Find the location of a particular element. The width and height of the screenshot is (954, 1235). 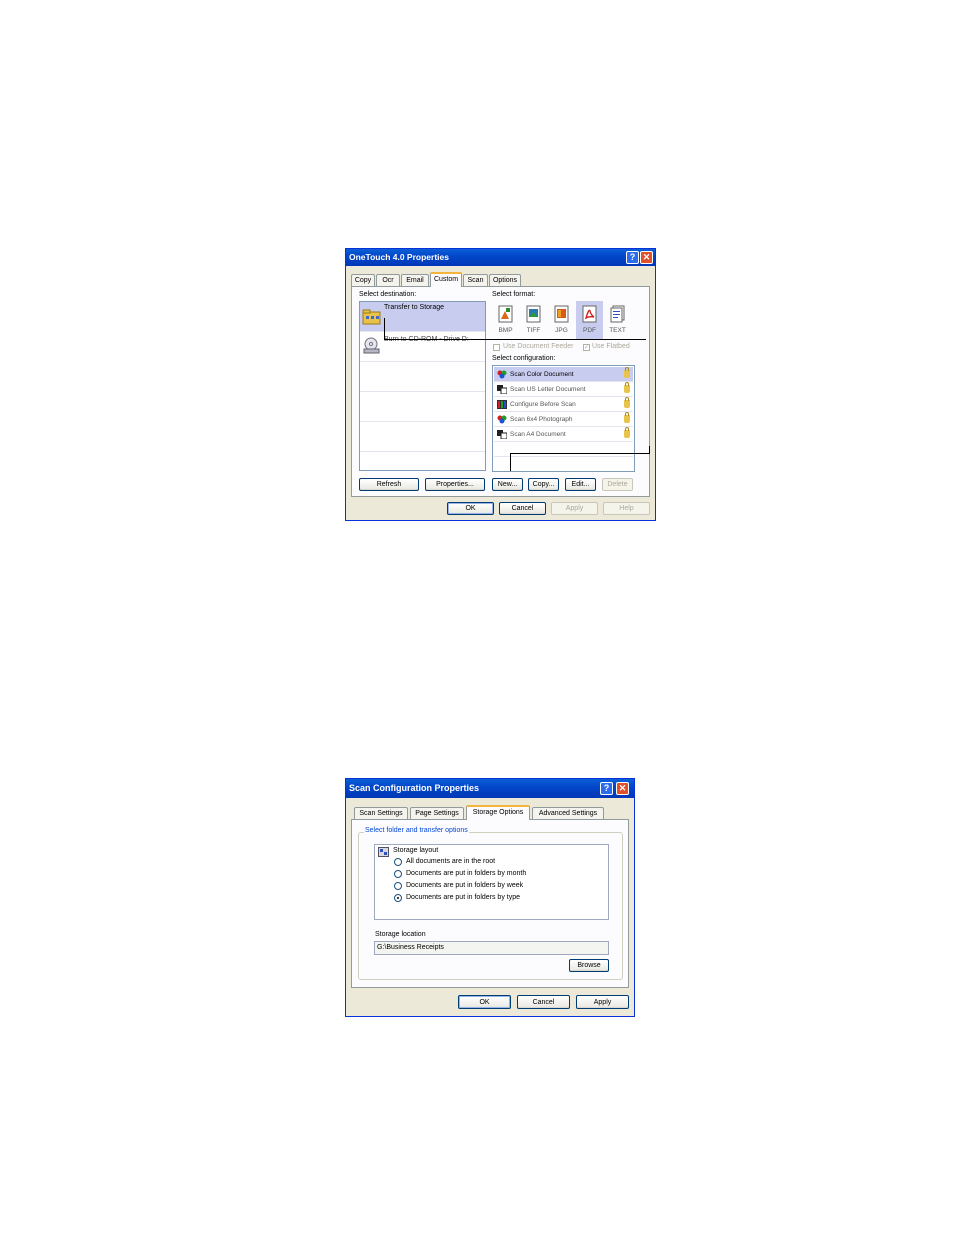

configuration-item-scan-a4-document: Scan A4 Document is located at coordinates (563, 434).